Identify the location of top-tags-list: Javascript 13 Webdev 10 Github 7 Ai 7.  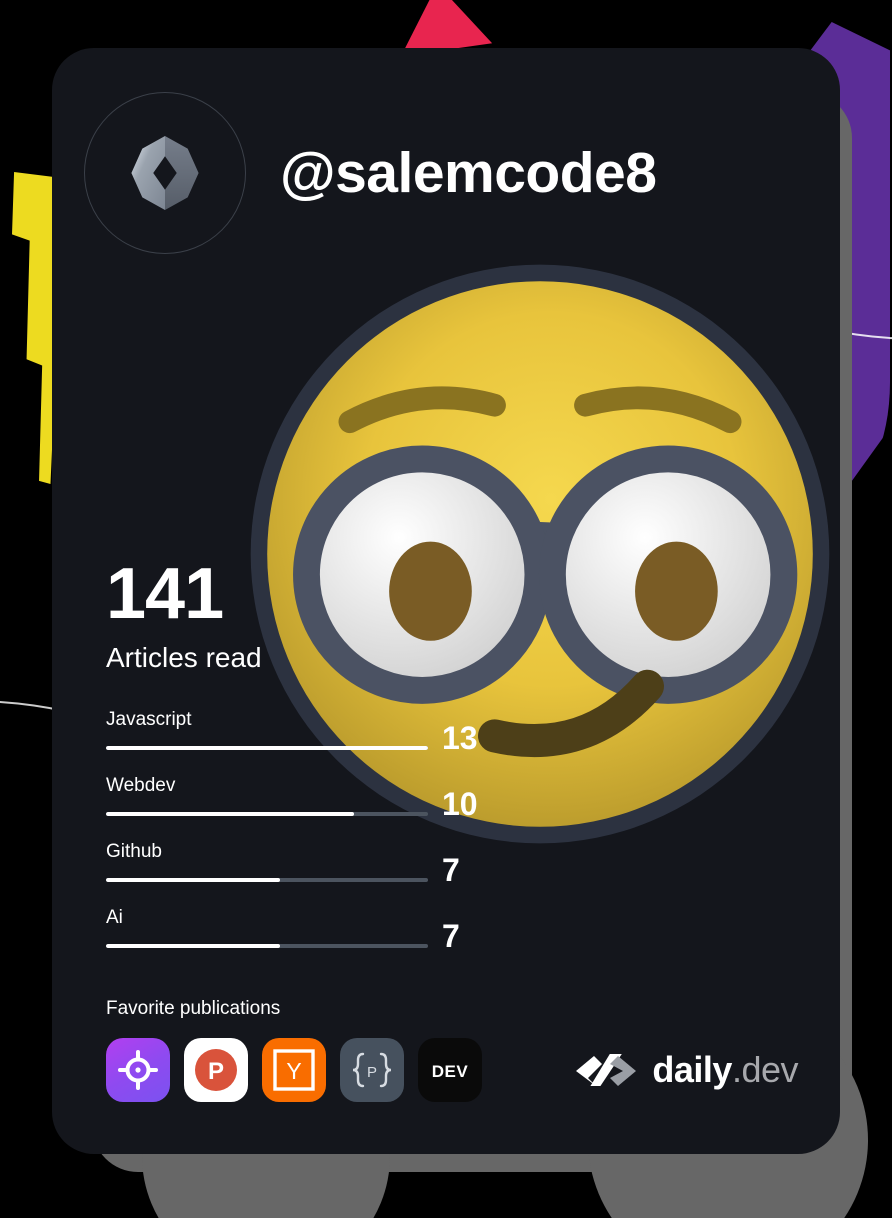
(296, 832).